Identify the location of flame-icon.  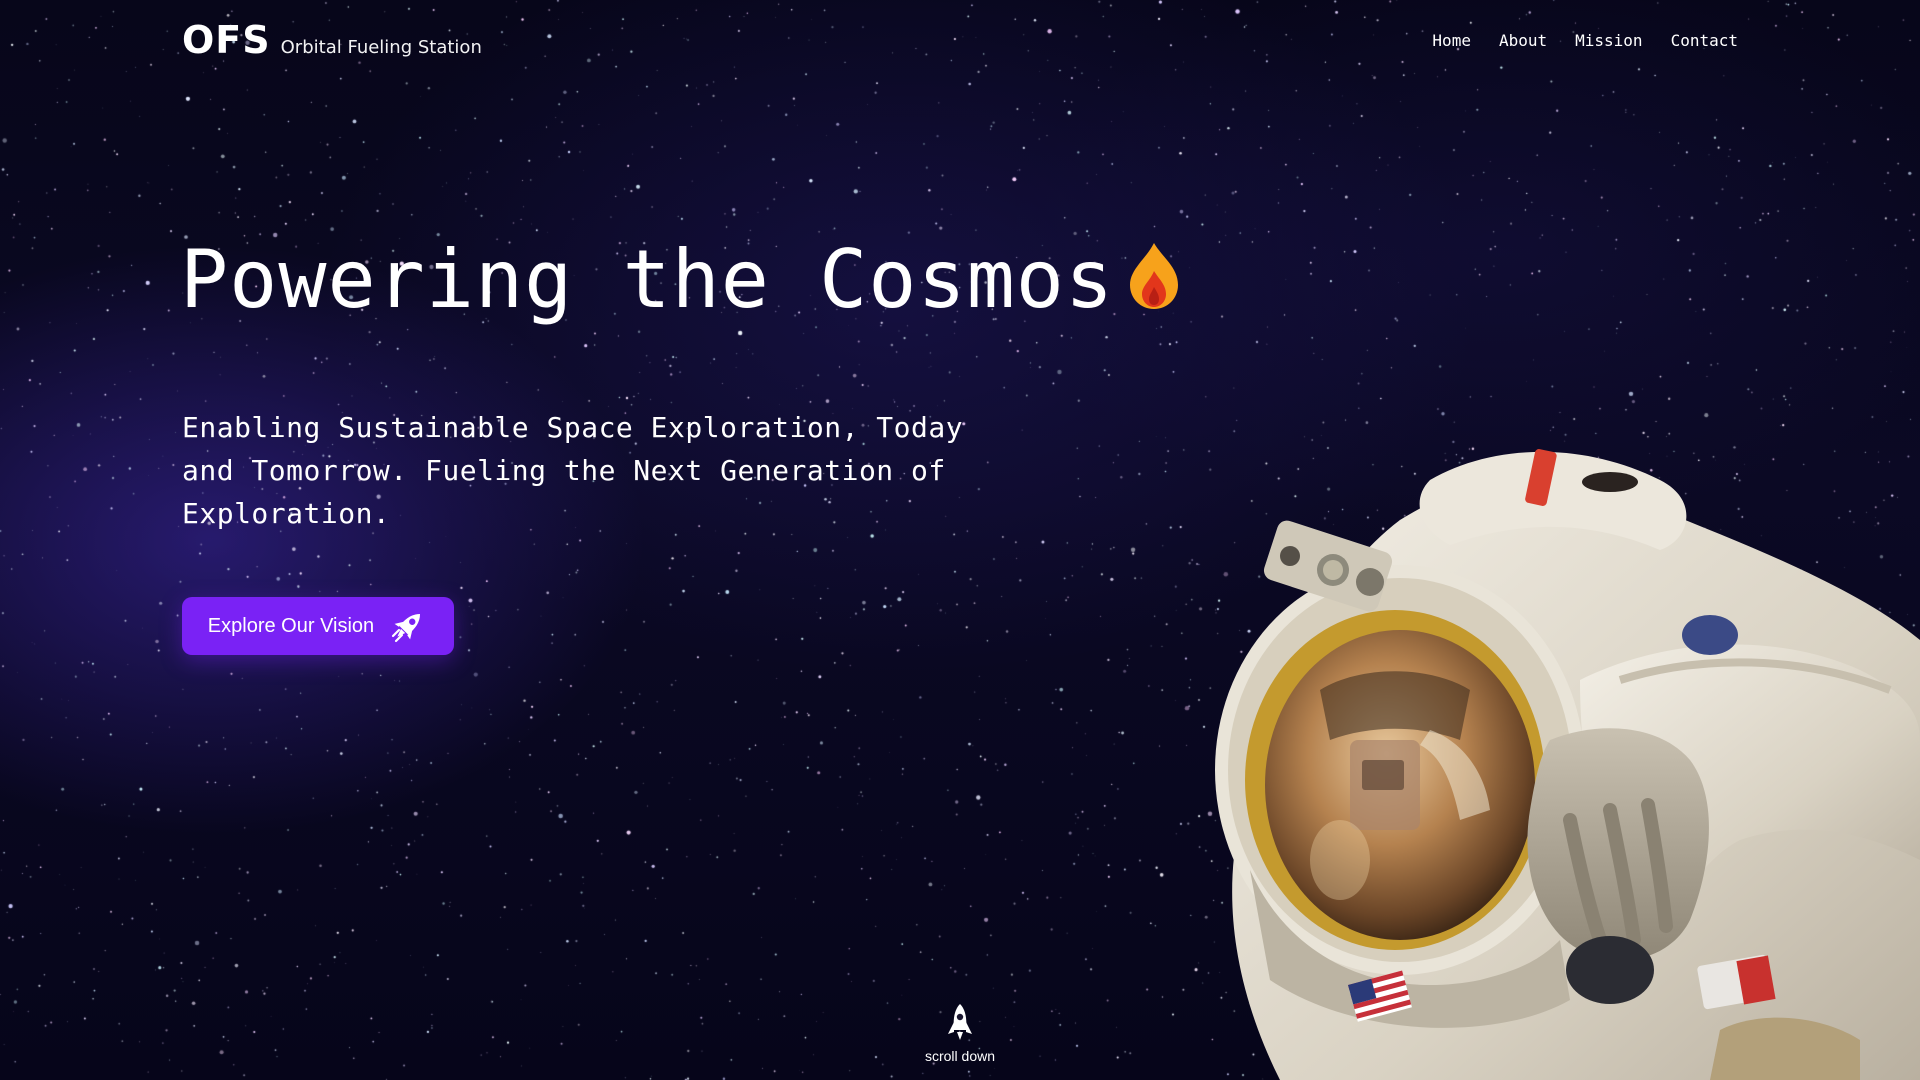
(1154, 276).